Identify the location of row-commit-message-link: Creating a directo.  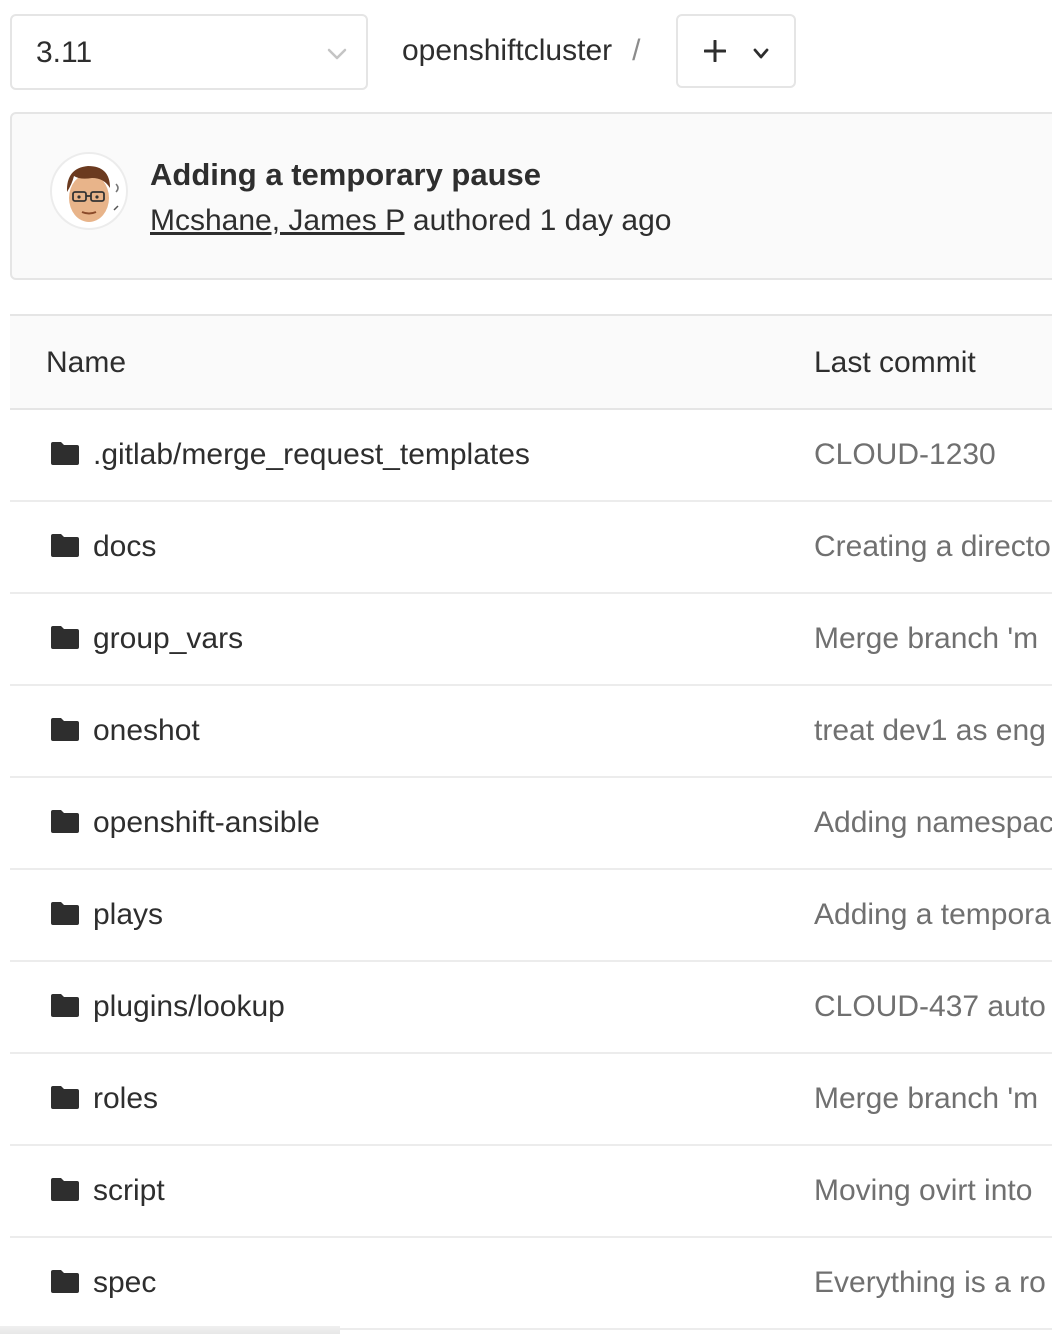
(932, 547).